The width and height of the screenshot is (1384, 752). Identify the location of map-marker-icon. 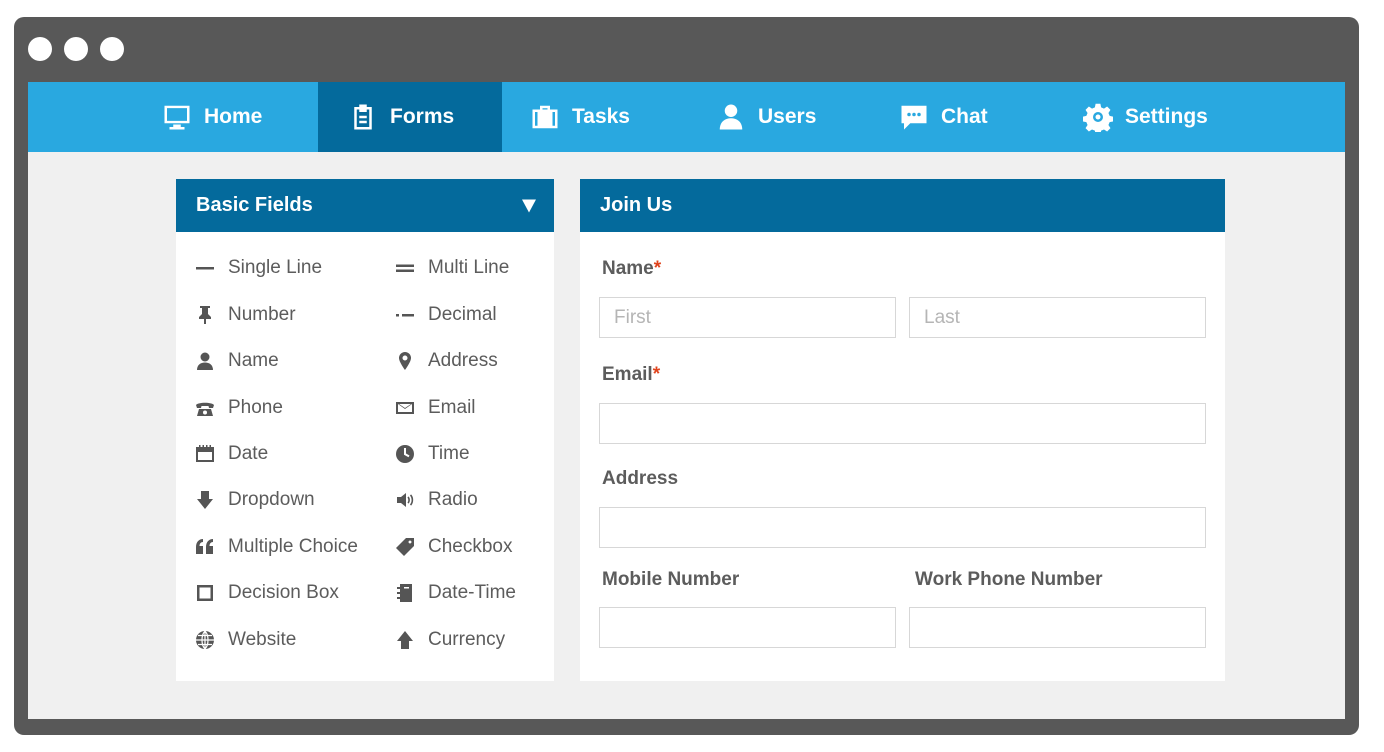
(405, 361).